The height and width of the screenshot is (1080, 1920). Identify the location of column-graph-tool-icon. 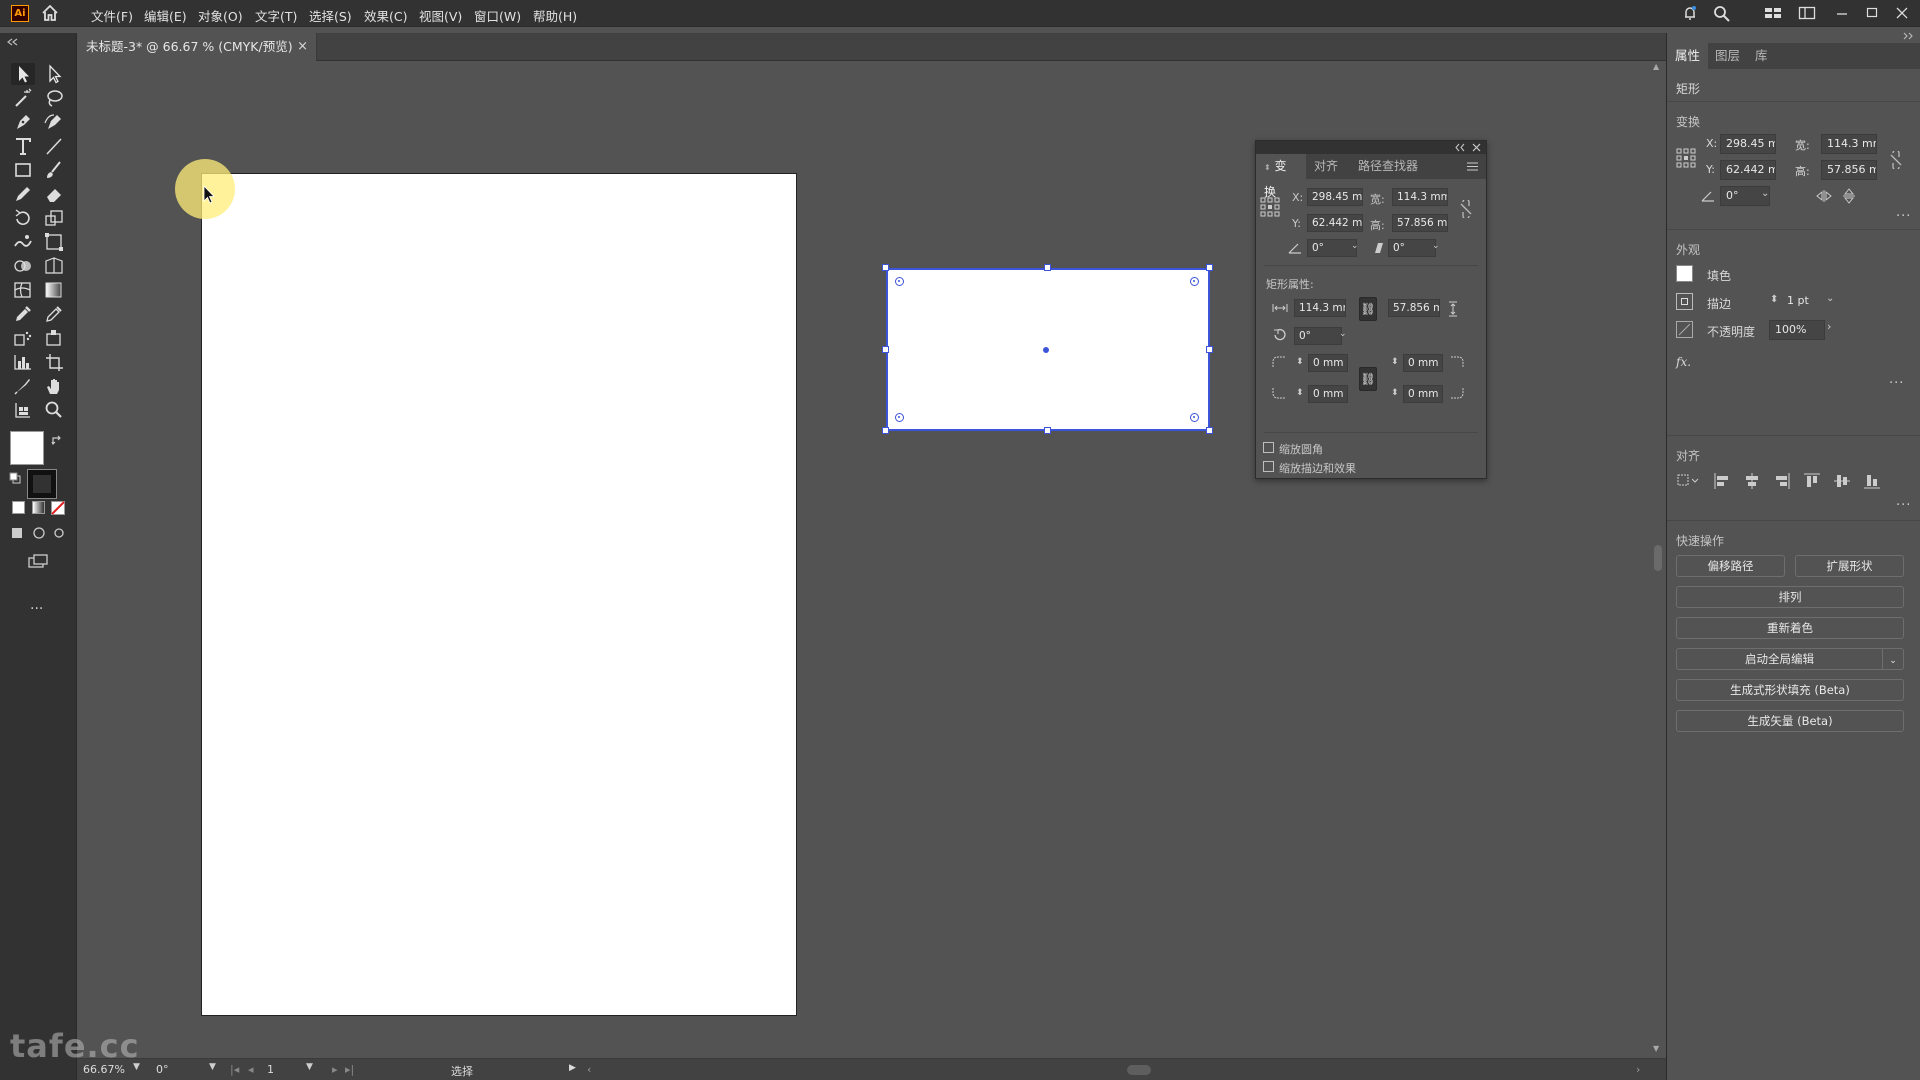
(23, 362).